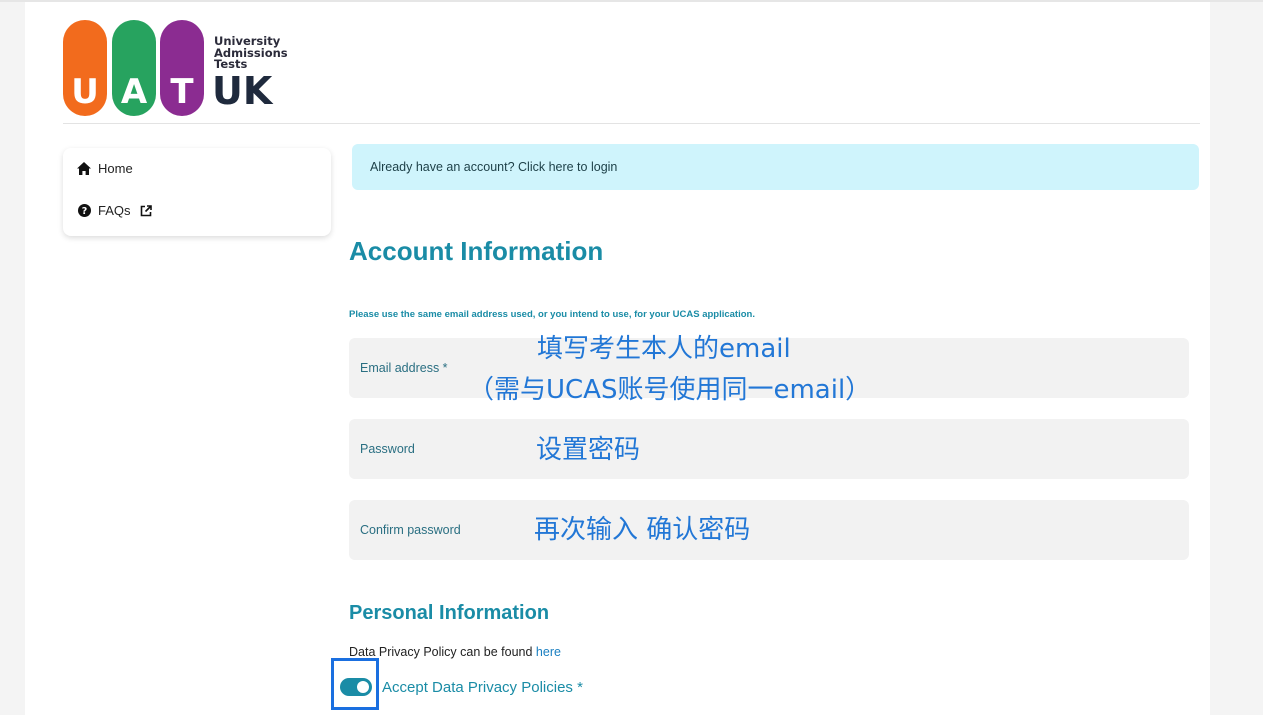 The height and width of the screenshot is (715, 1263). What do you see at coordinates (242, 91) in the screenshot?
I see `logo-country: UK` at bounding box center [242, 91].